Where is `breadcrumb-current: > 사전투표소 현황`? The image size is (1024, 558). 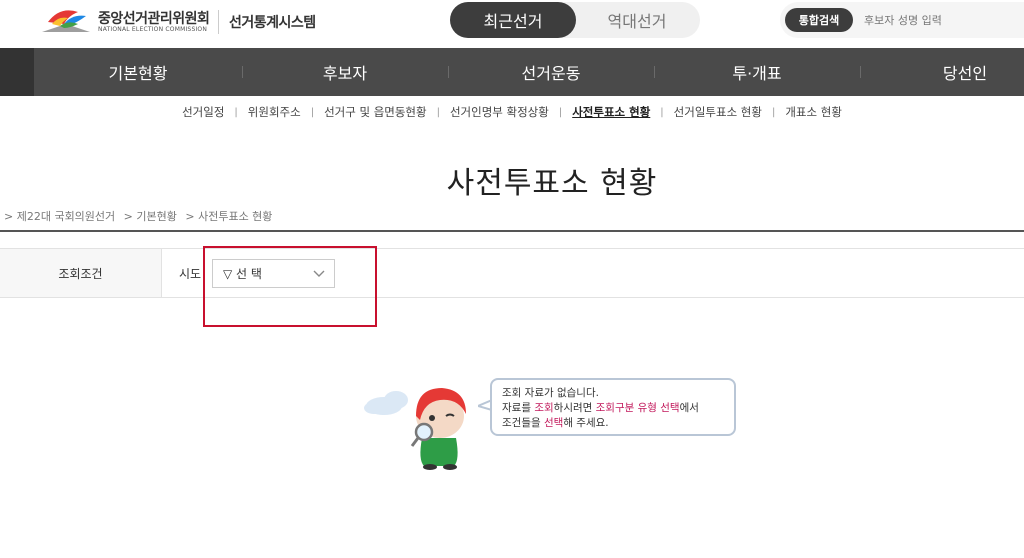
breadcrumb-current: > 사전투표소 현황 is located at coordinates (229, 216).